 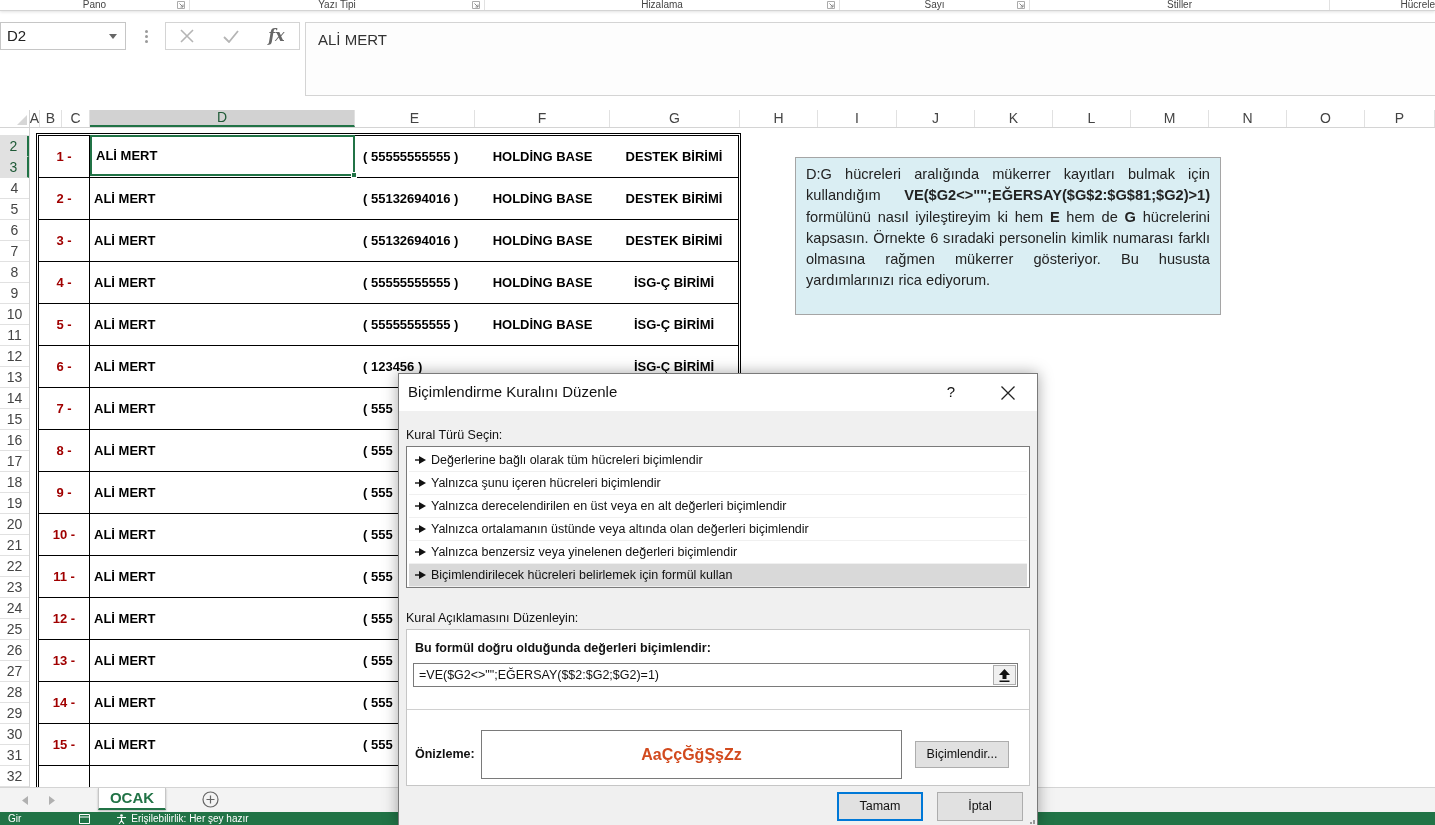 I want to click on selected-cell-frame: ALİ MERT, so click(x=222, y=155).